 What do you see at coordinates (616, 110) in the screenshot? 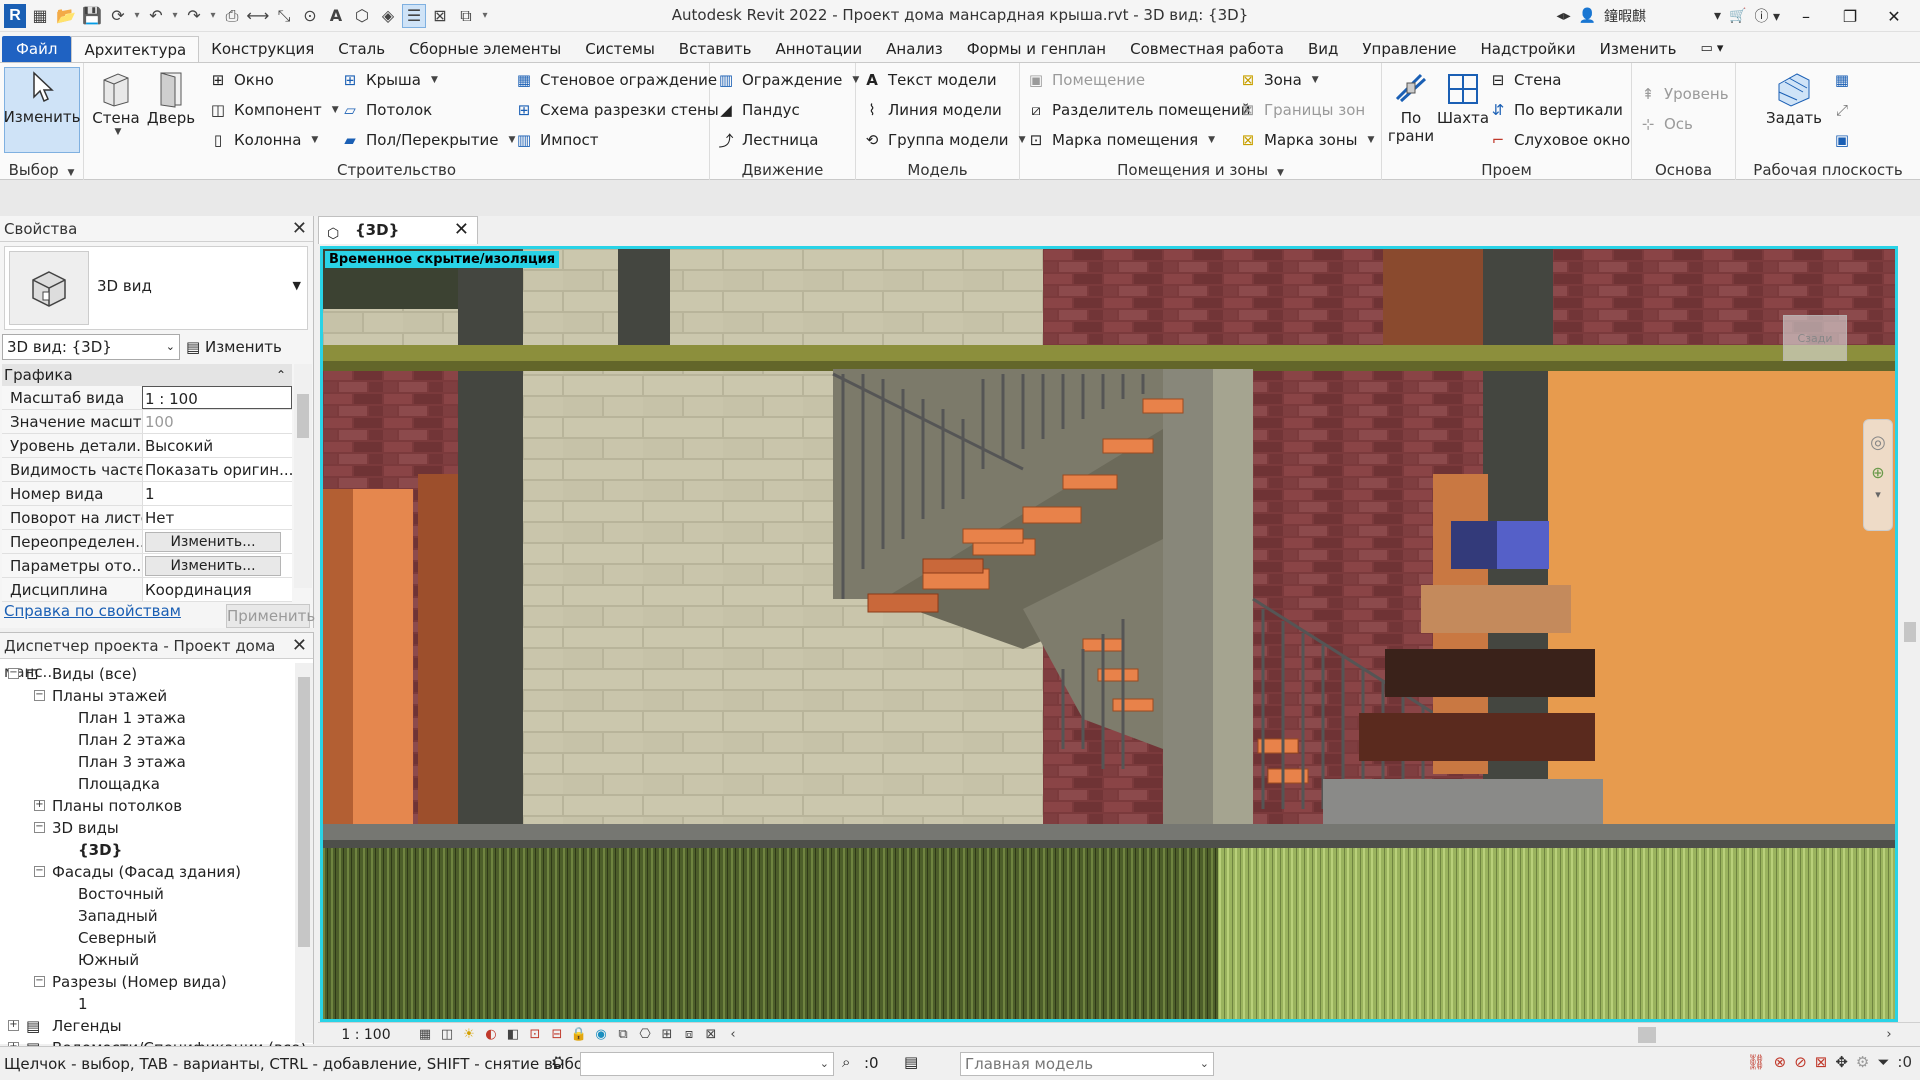
I see `curtain-grid-button: ⊞ Схема разрезки стены` at bounding box center [616, 110].